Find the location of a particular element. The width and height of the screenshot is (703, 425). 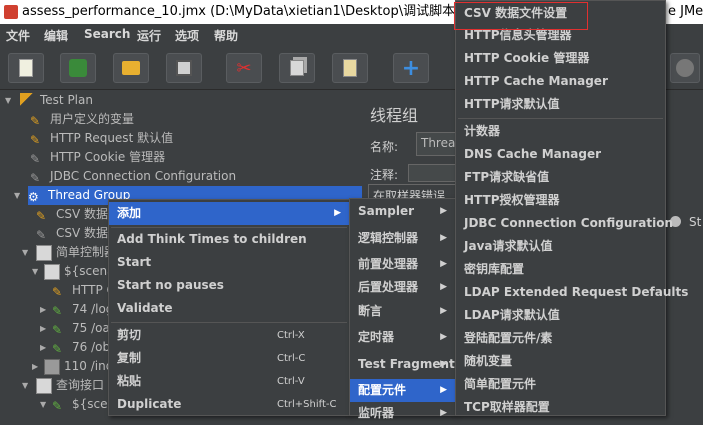

sampler-pencil-icon: ✎ is located at coordinates (57, 405).